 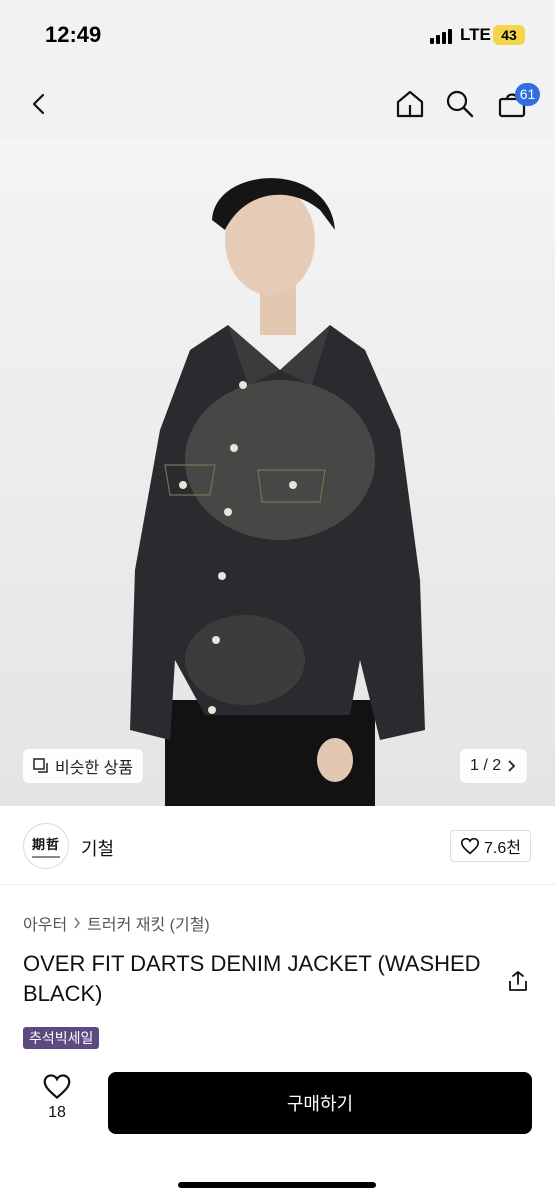 I want to click on brand-logo-text: 期哲, so click(x=45, y=845).